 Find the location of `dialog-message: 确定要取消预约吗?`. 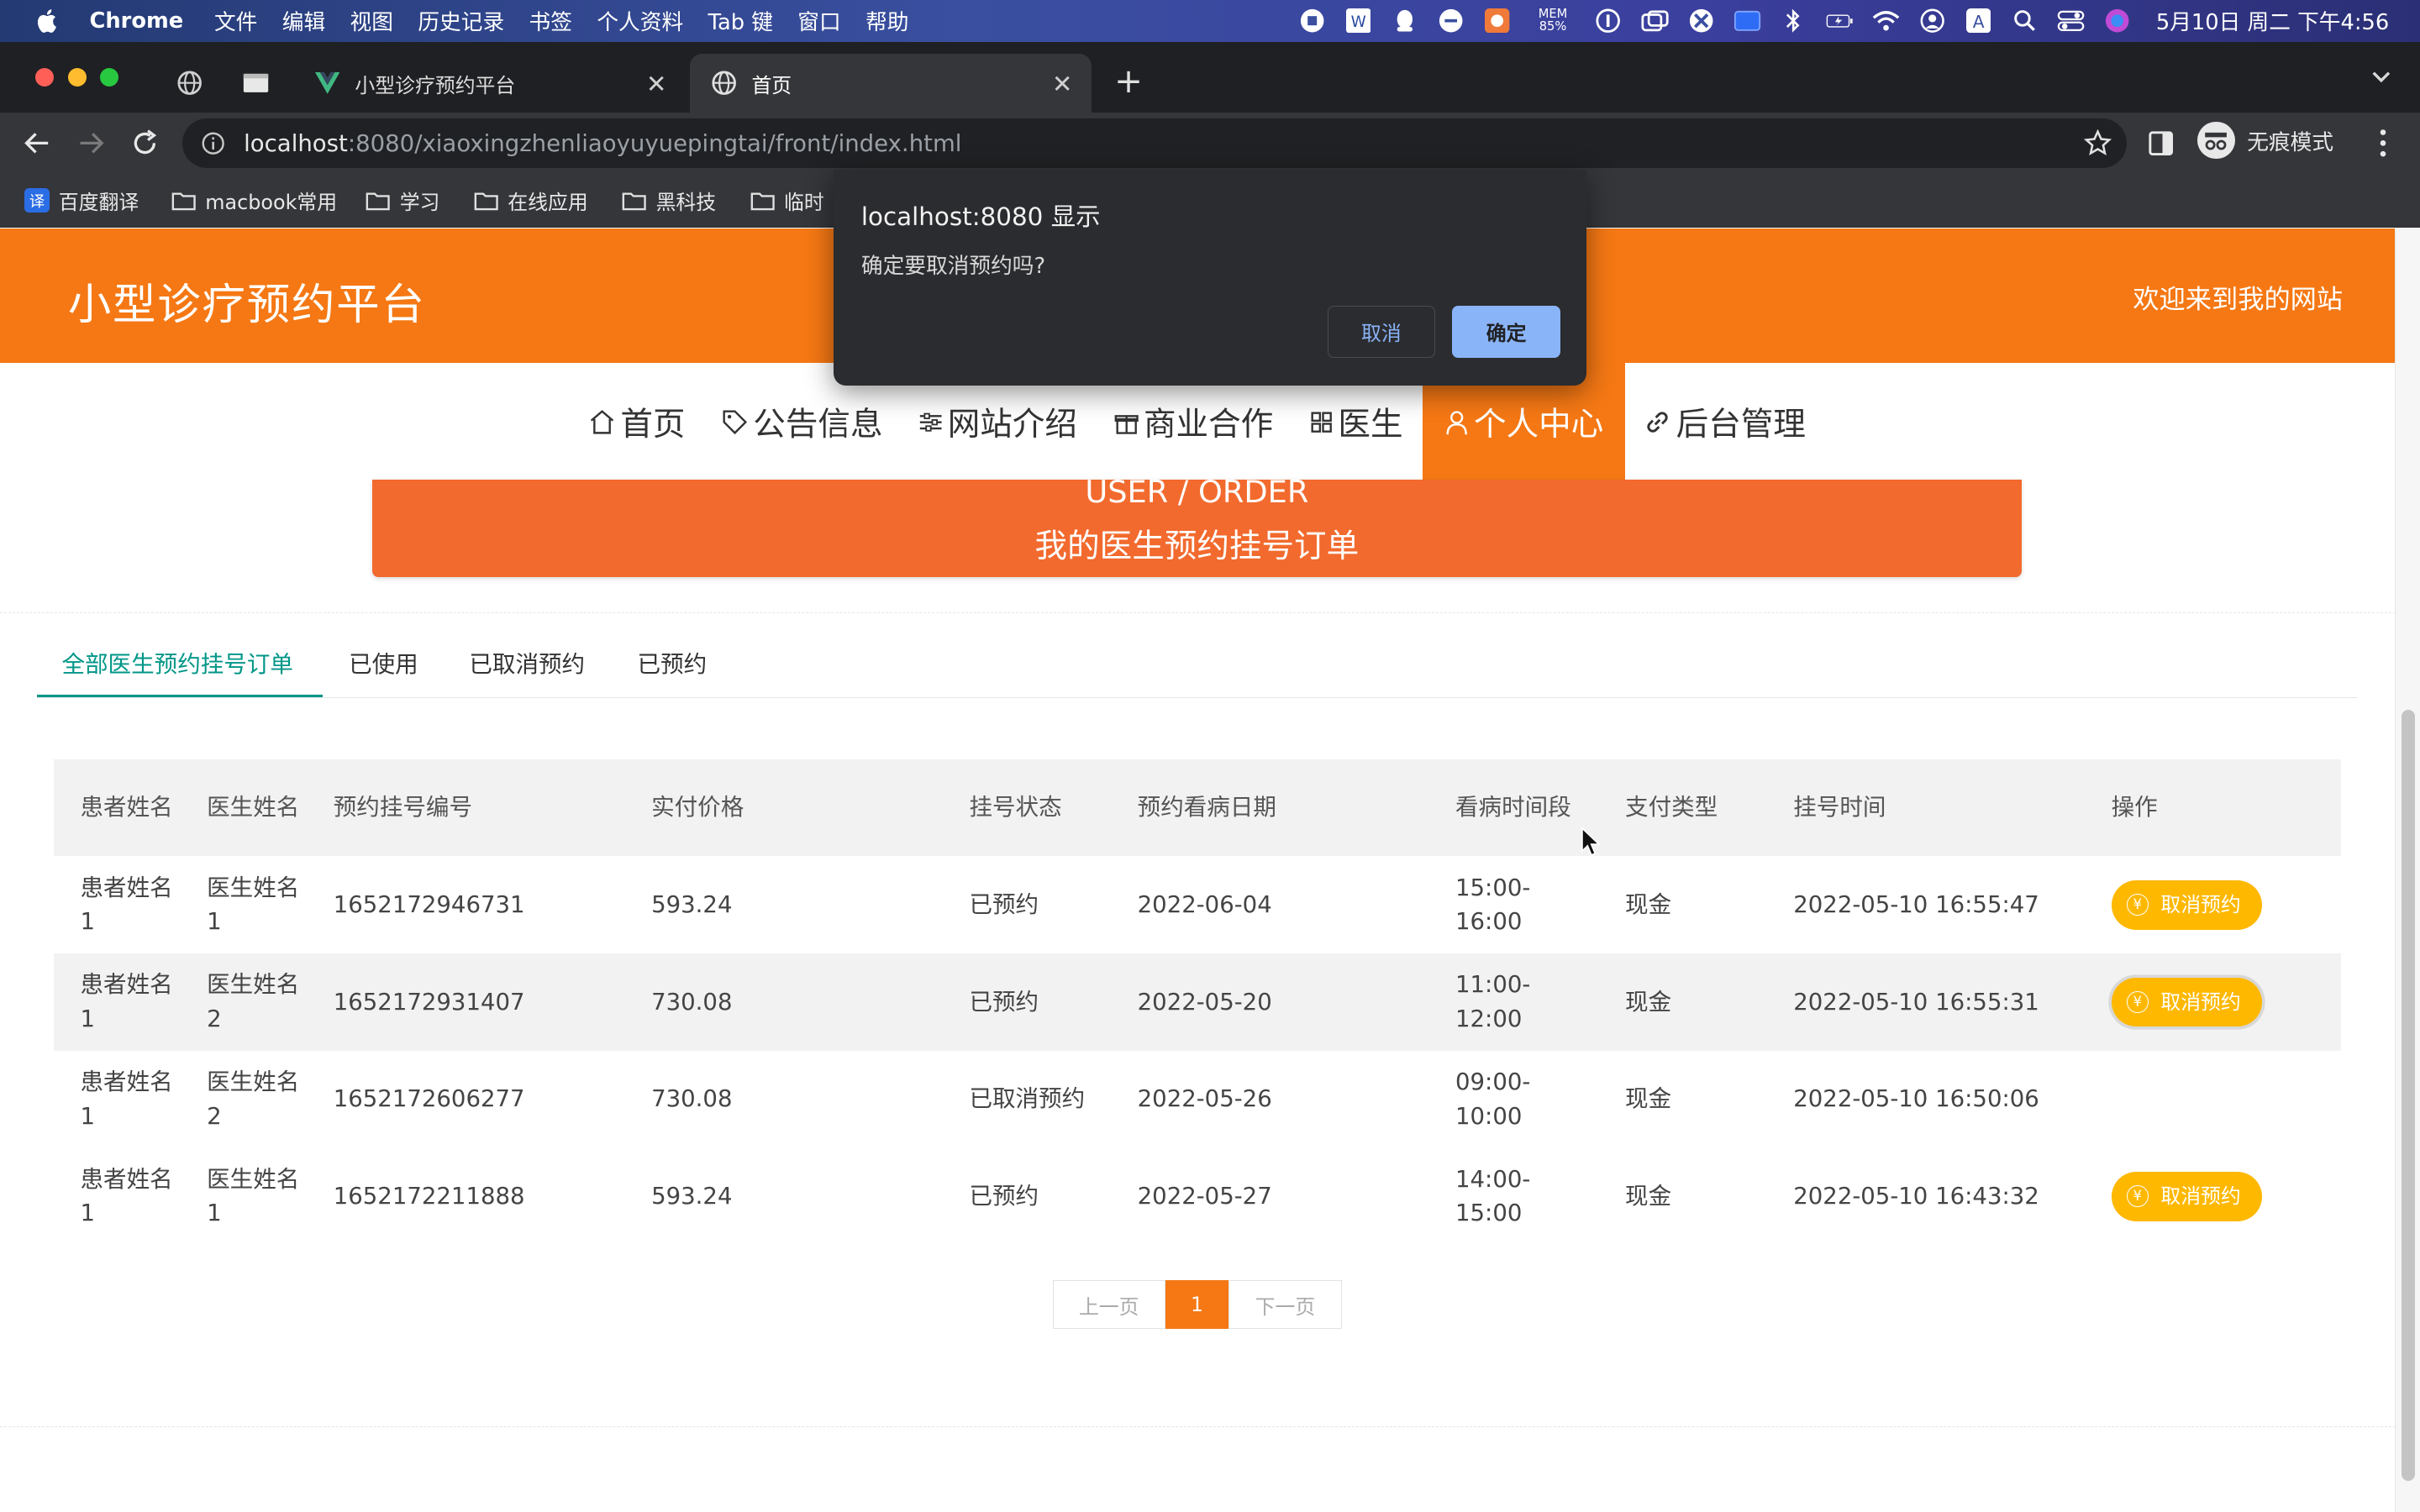

dialog-message: 确定要取消预约吗? is located at coordinates (953, 266).